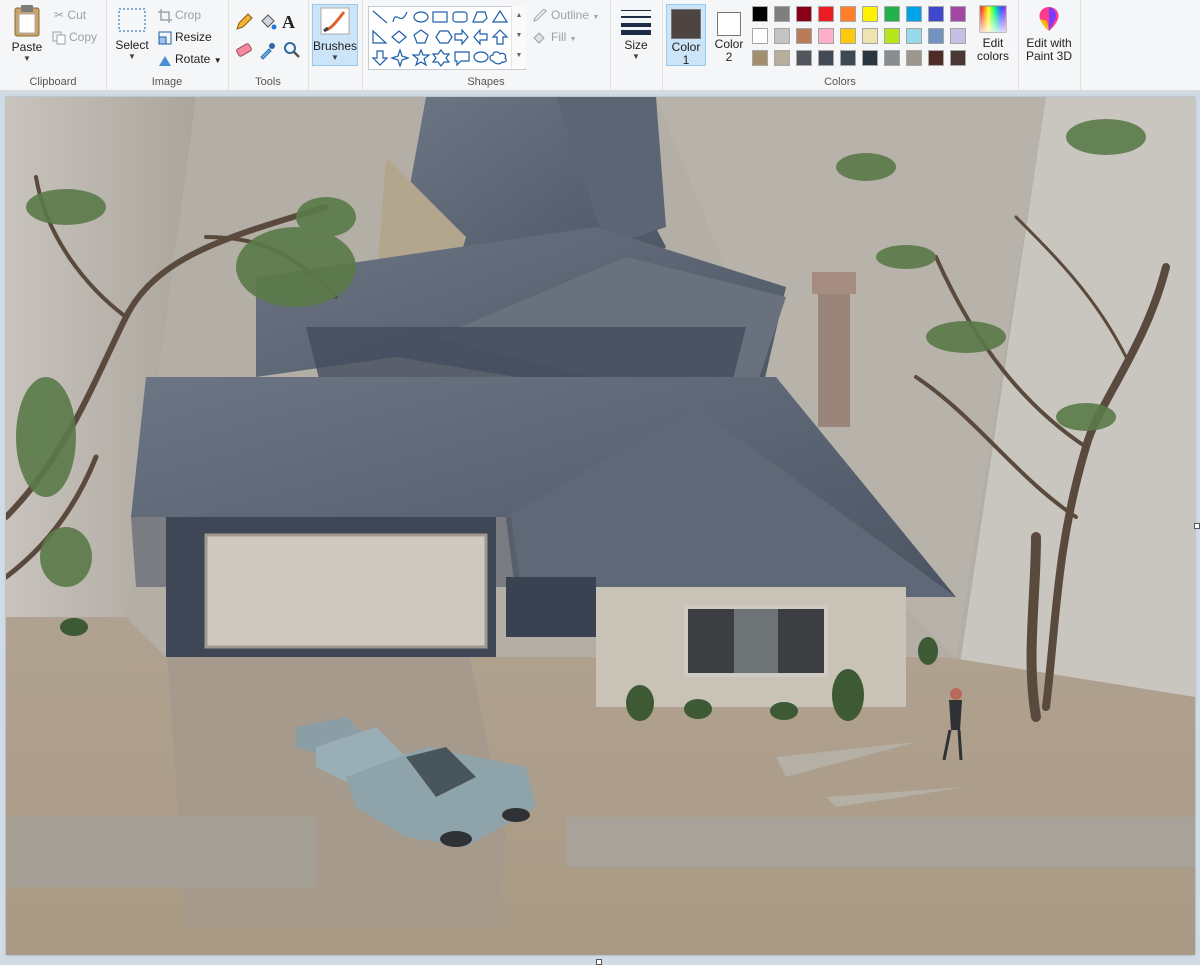  What do you see at coordinates (165, 60) in the screenshot?
I see `rotate-icon` at bounding box center [165, 60].